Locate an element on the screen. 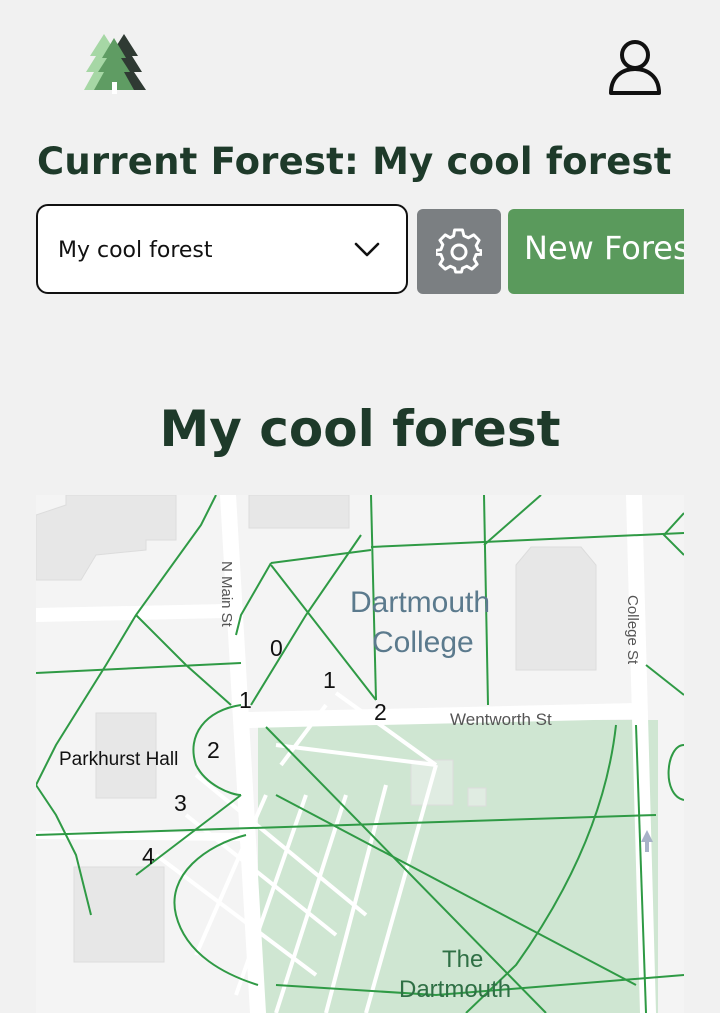  new-forest-button-label: New Forest is located at coordinates (604, 248).